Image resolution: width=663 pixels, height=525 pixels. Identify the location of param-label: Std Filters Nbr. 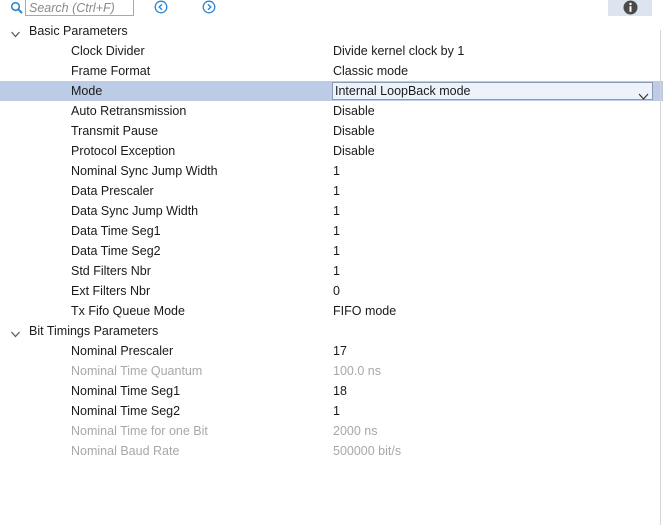
(111, 271).